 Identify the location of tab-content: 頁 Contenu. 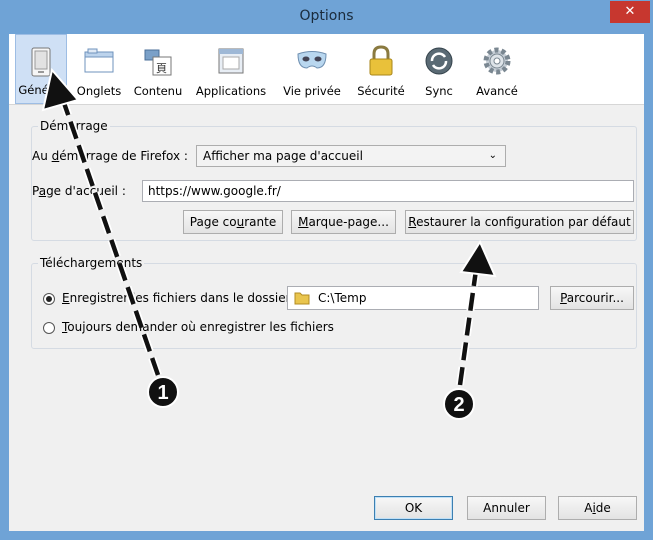
(158, 69).